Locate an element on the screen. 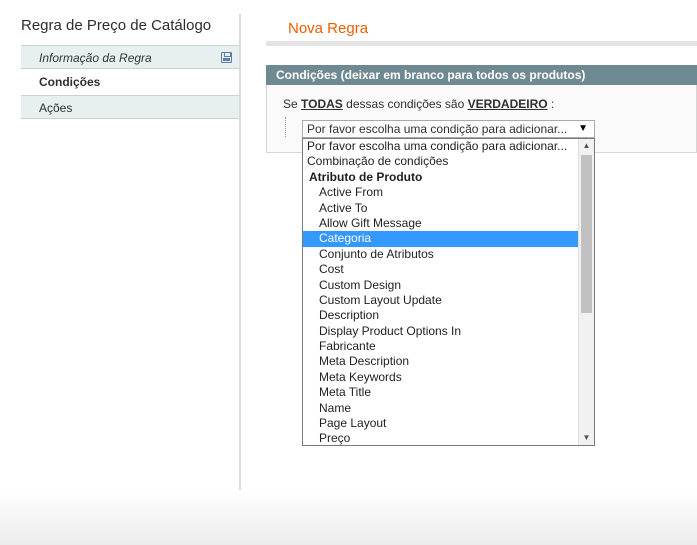  option-categoria-selected: Categoria is located at coordinates (441, 239).